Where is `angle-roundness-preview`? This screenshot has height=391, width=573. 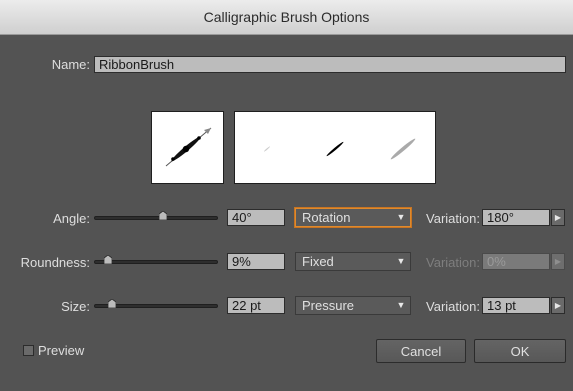 angle-roundness-preview is located at coordinates (187, 147).